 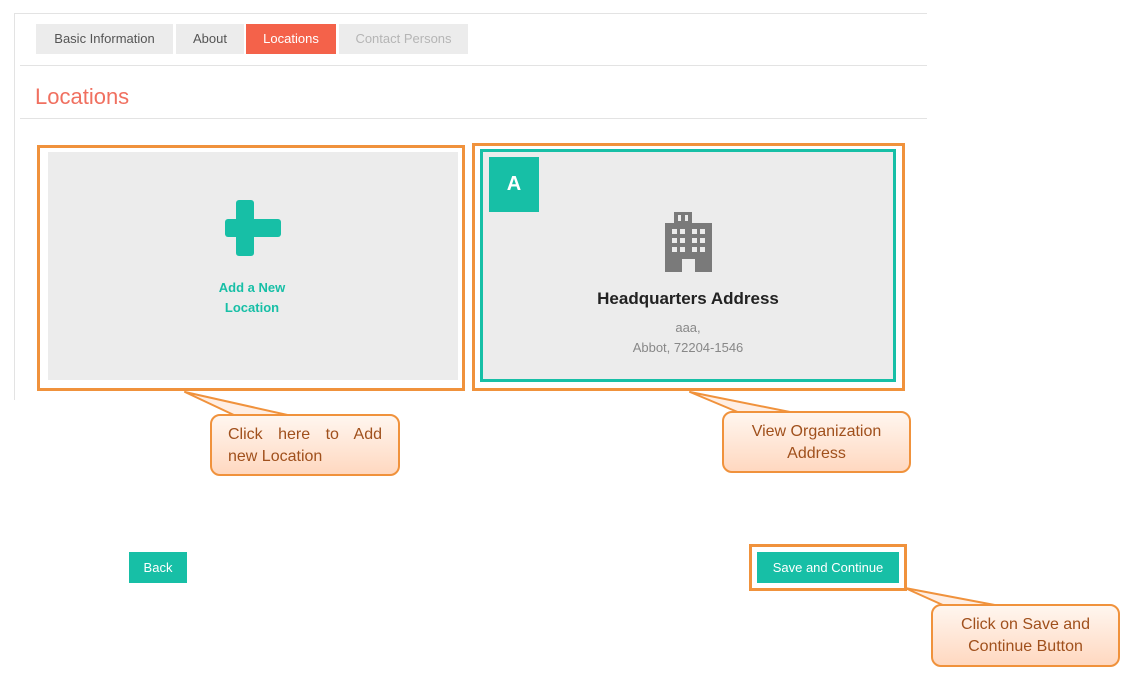 I want to click on callout-save-line1: Click on Save and, so click(x=1025, y=624).